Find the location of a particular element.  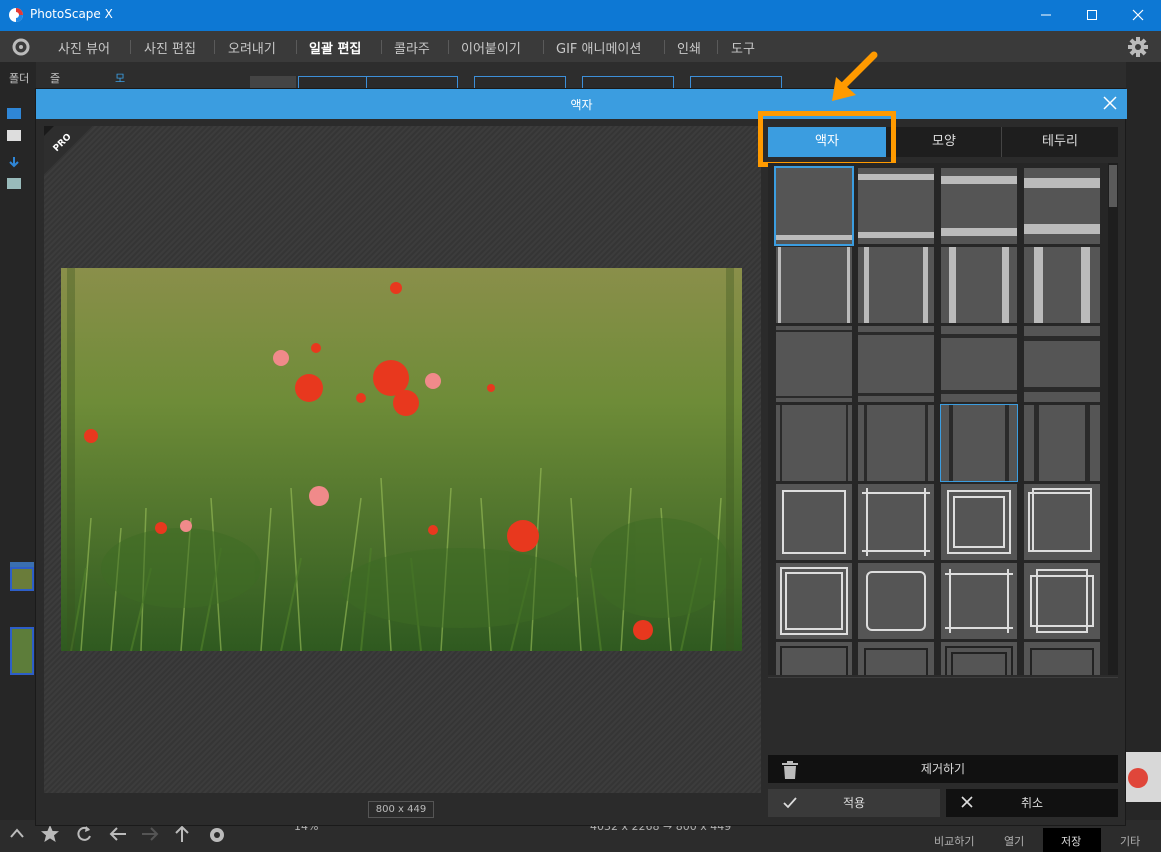

documents-folder-icon is located at coordinates (14, 135).